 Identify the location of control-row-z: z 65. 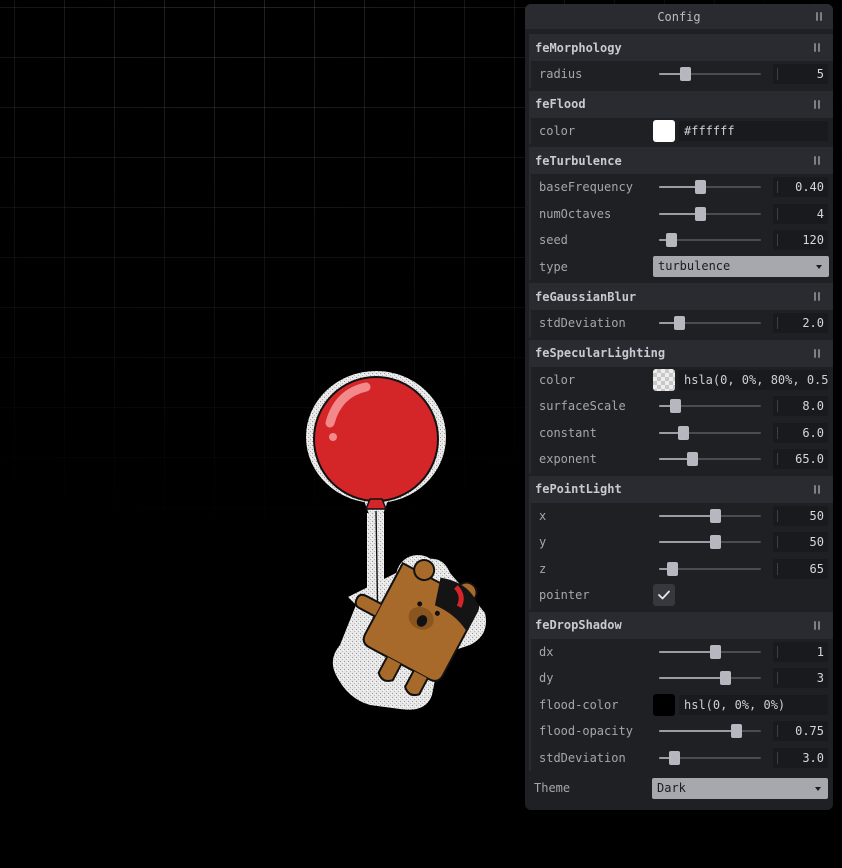
(682, 569).